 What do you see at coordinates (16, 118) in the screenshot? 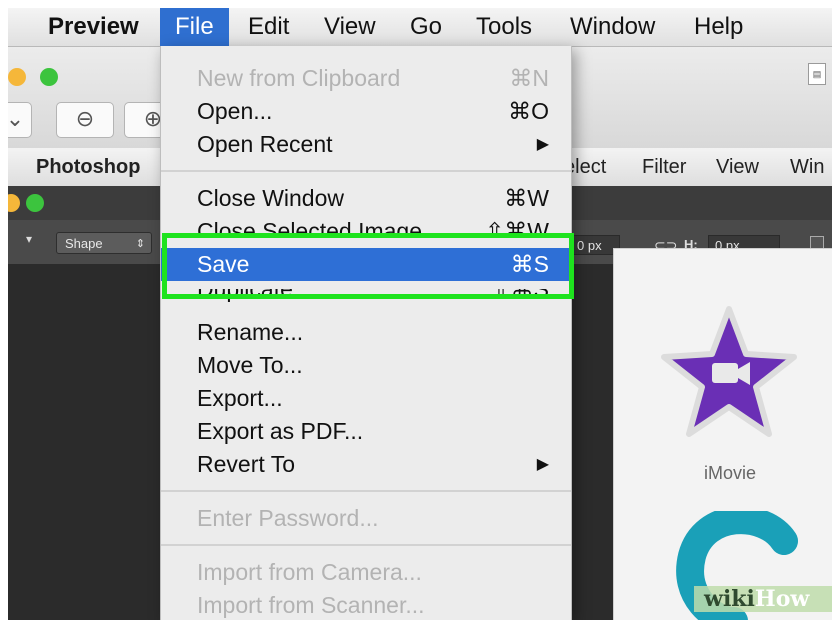
I see `chevron-down-icon: ⌄` at bounding box center [16, 118].